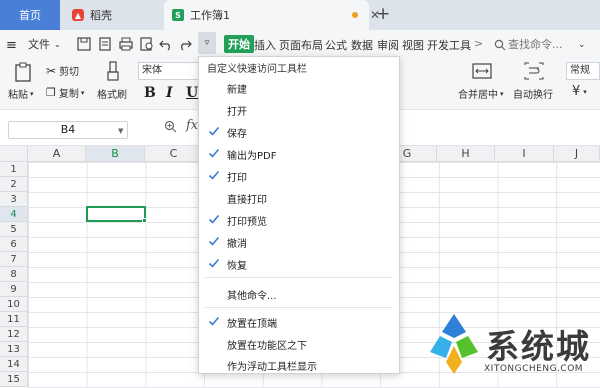 Image resolution: width=600 pixels, height=388 pixels. What do you see at coordinates (207, 43) in the screenshot?
I see `customize-toolbar-dropdown-button: ▿` at bounding box center [207, 43].